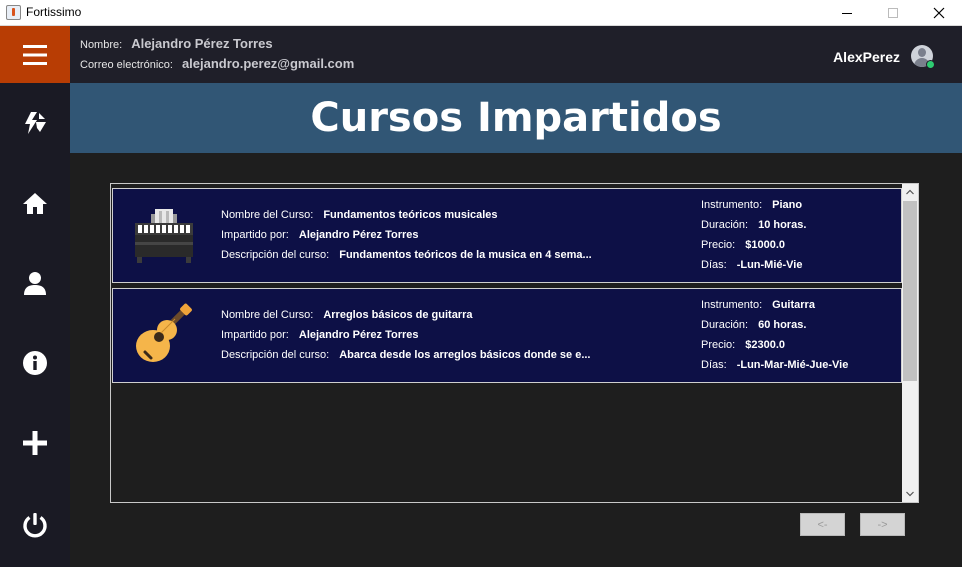  What do you see at coordinates (922, 52) in the screenshot?
I see `avatar-head` at bounding box center [922, 52].